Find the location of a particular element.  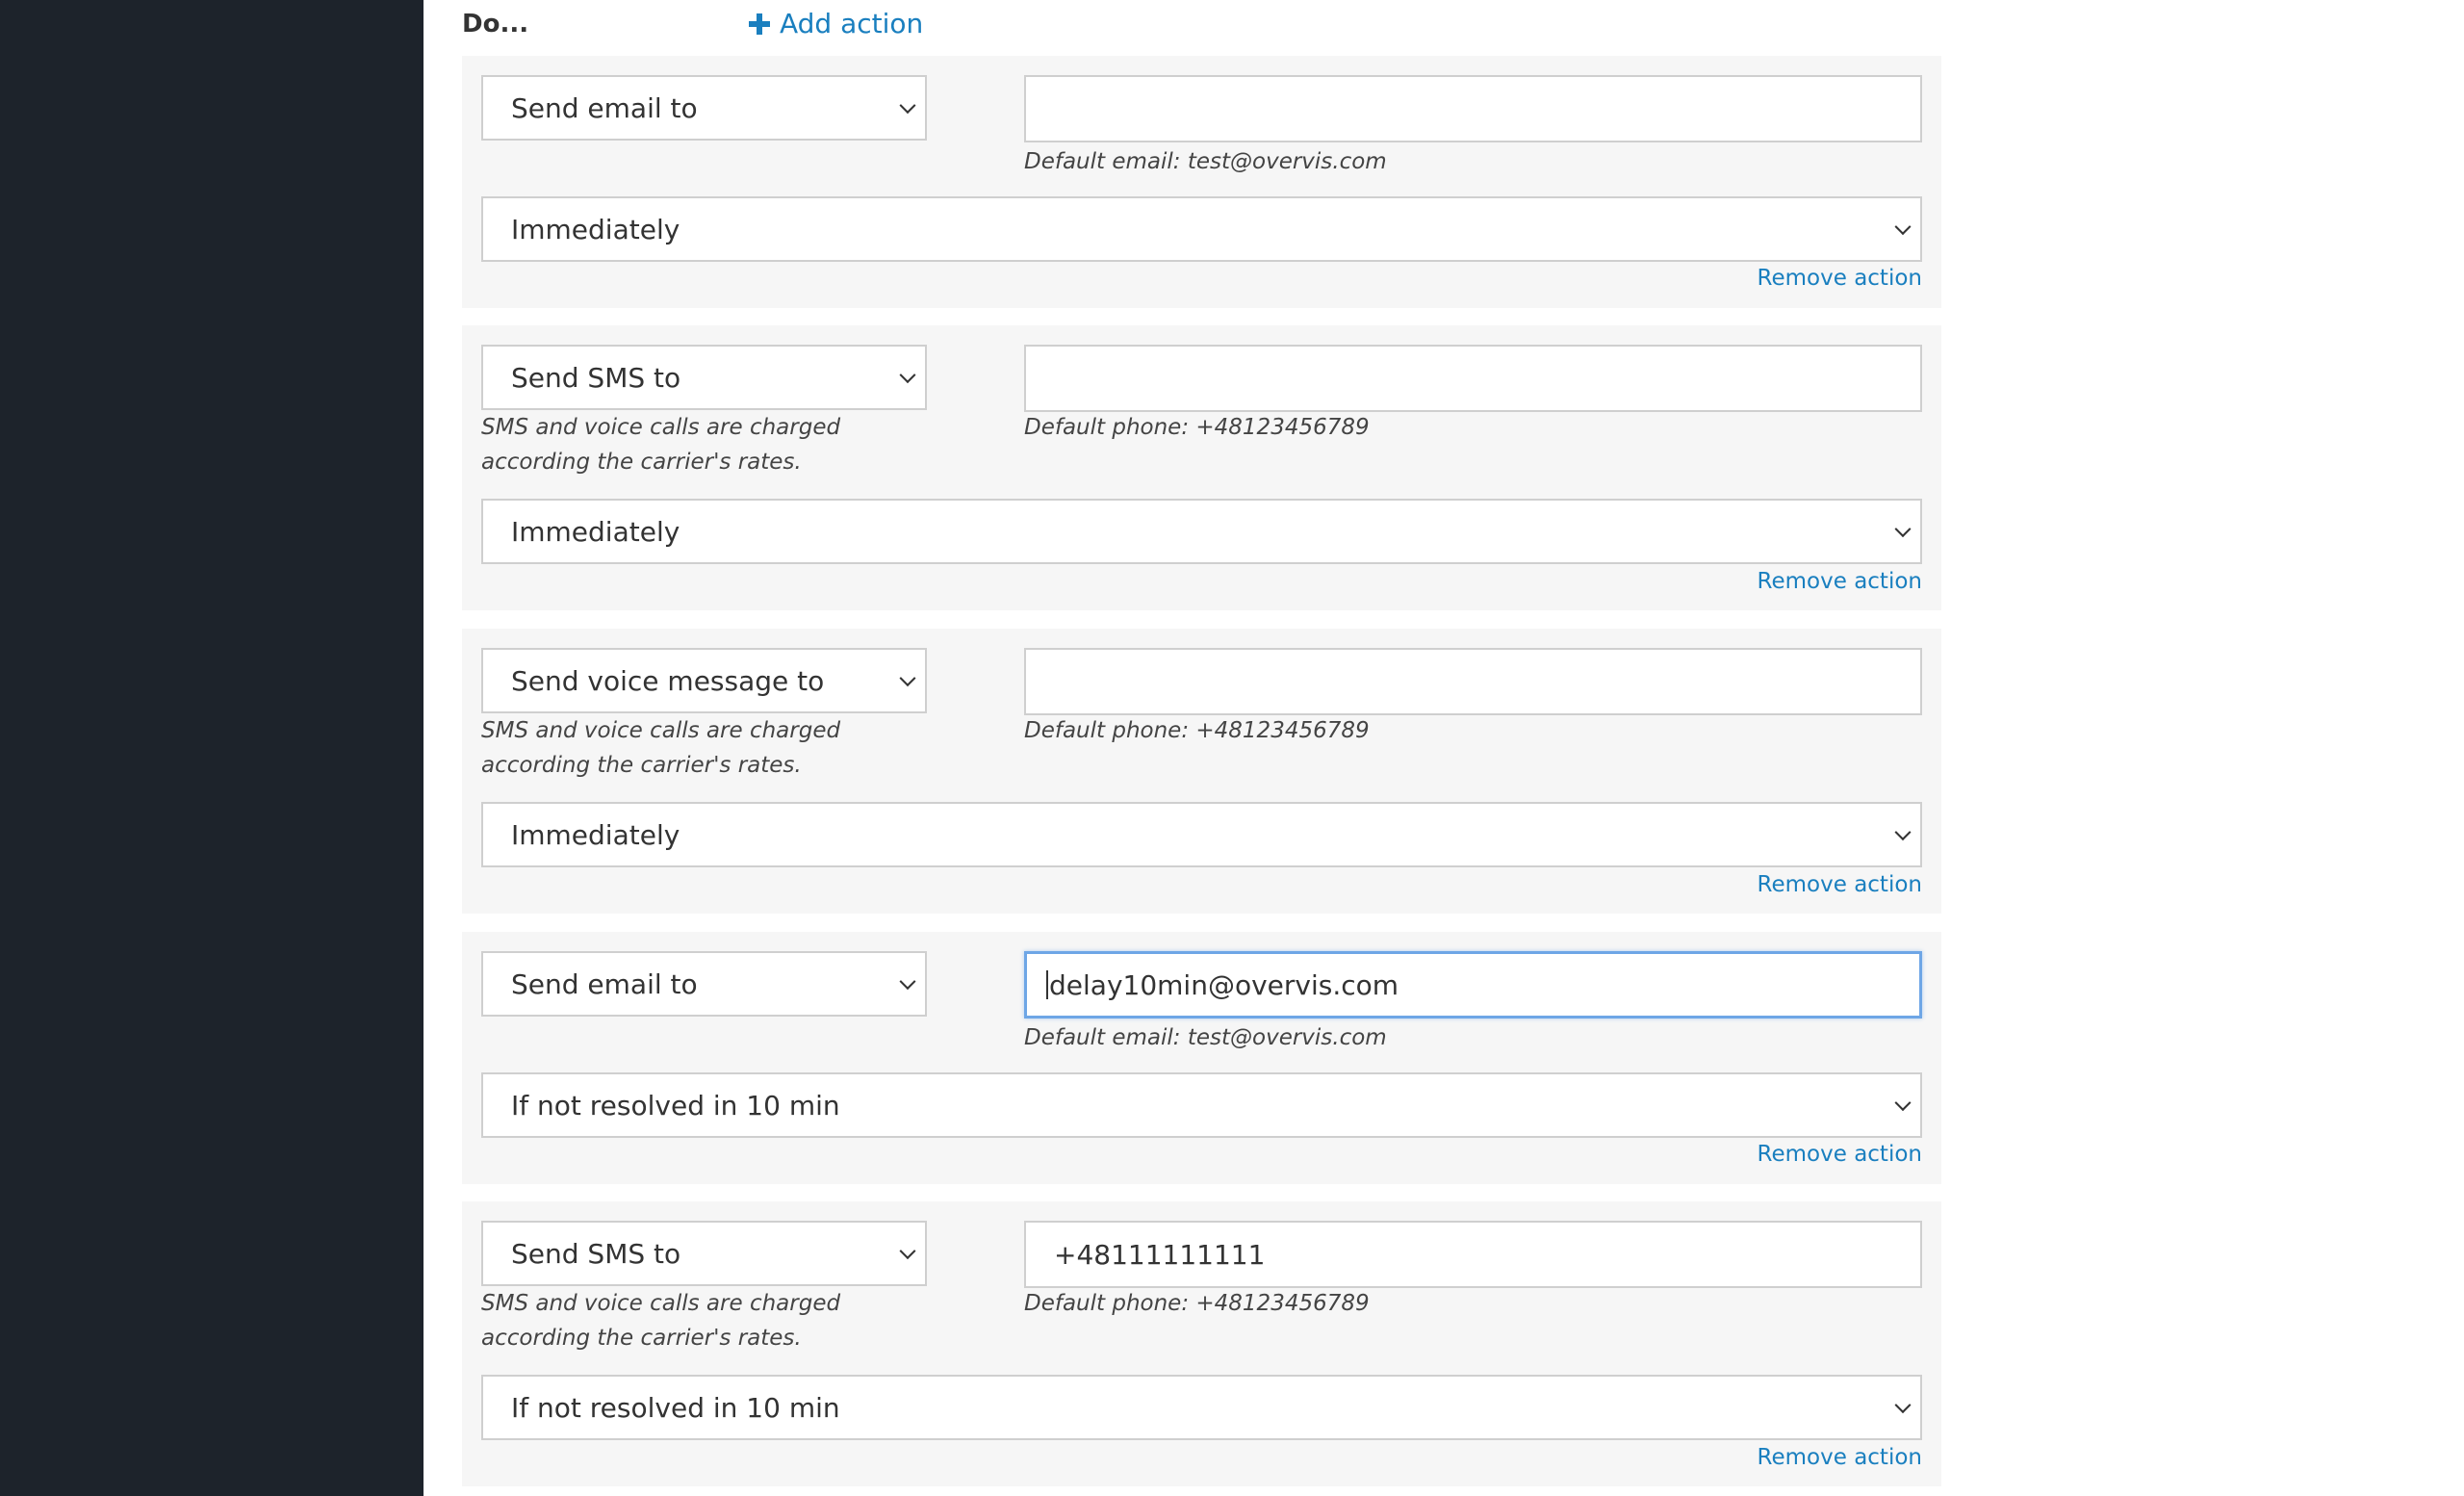

action-type-select: Send voice message to is located at coordinates (704, 680).